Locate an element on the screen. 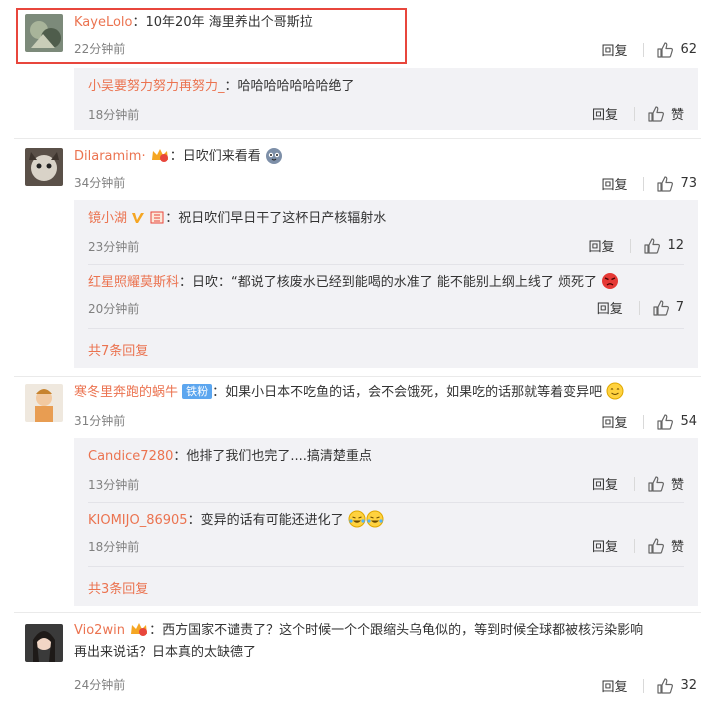  reply-body: ：祝日吹们早日干了这杯日产核辐射水 is located at coordinates (276, 218).